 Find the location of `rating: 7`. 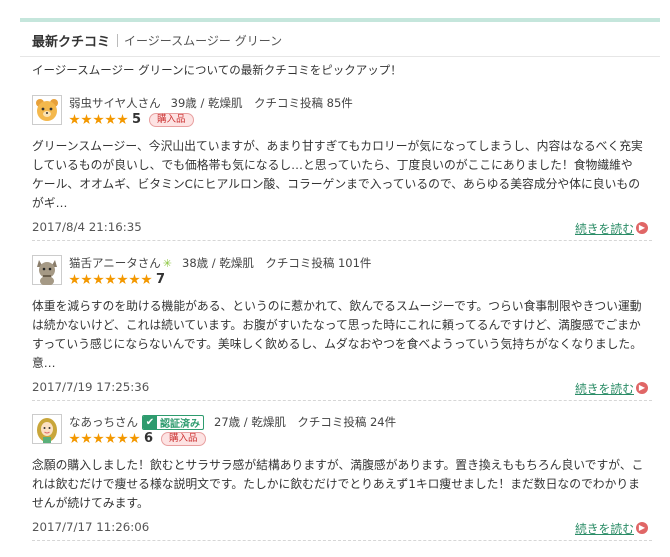

rating: 7 is located at coordinates (117, 279).